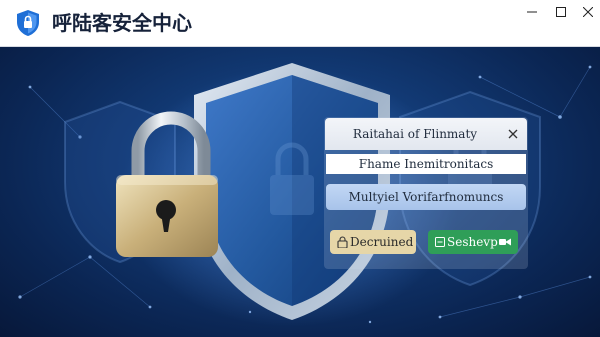 Image resolution: width=600 pixels, height=337 pixels. I want to click on app-title: 呼陆客安全中心, so click(122, 23).